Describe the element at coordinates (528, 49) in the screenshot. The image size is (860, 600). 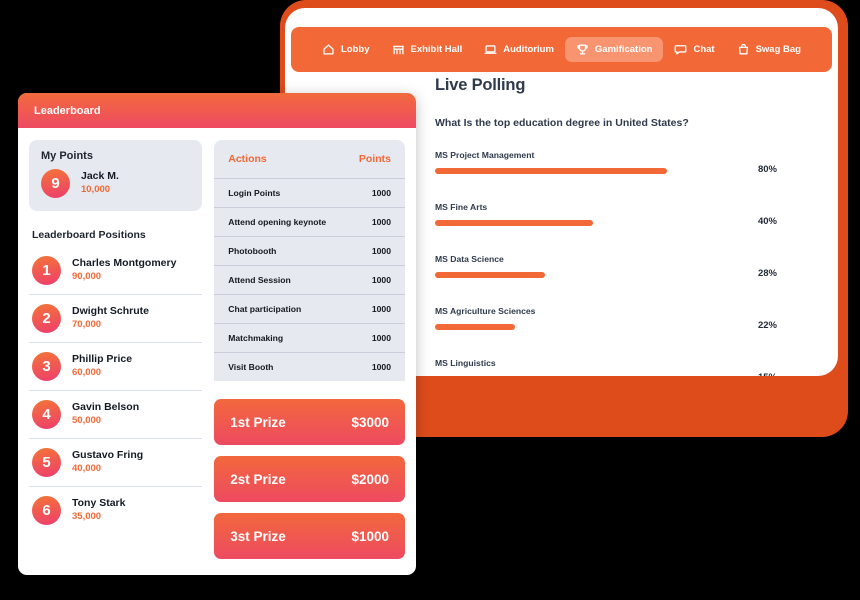
I see `nav-item-label: Auditorium` at that location.